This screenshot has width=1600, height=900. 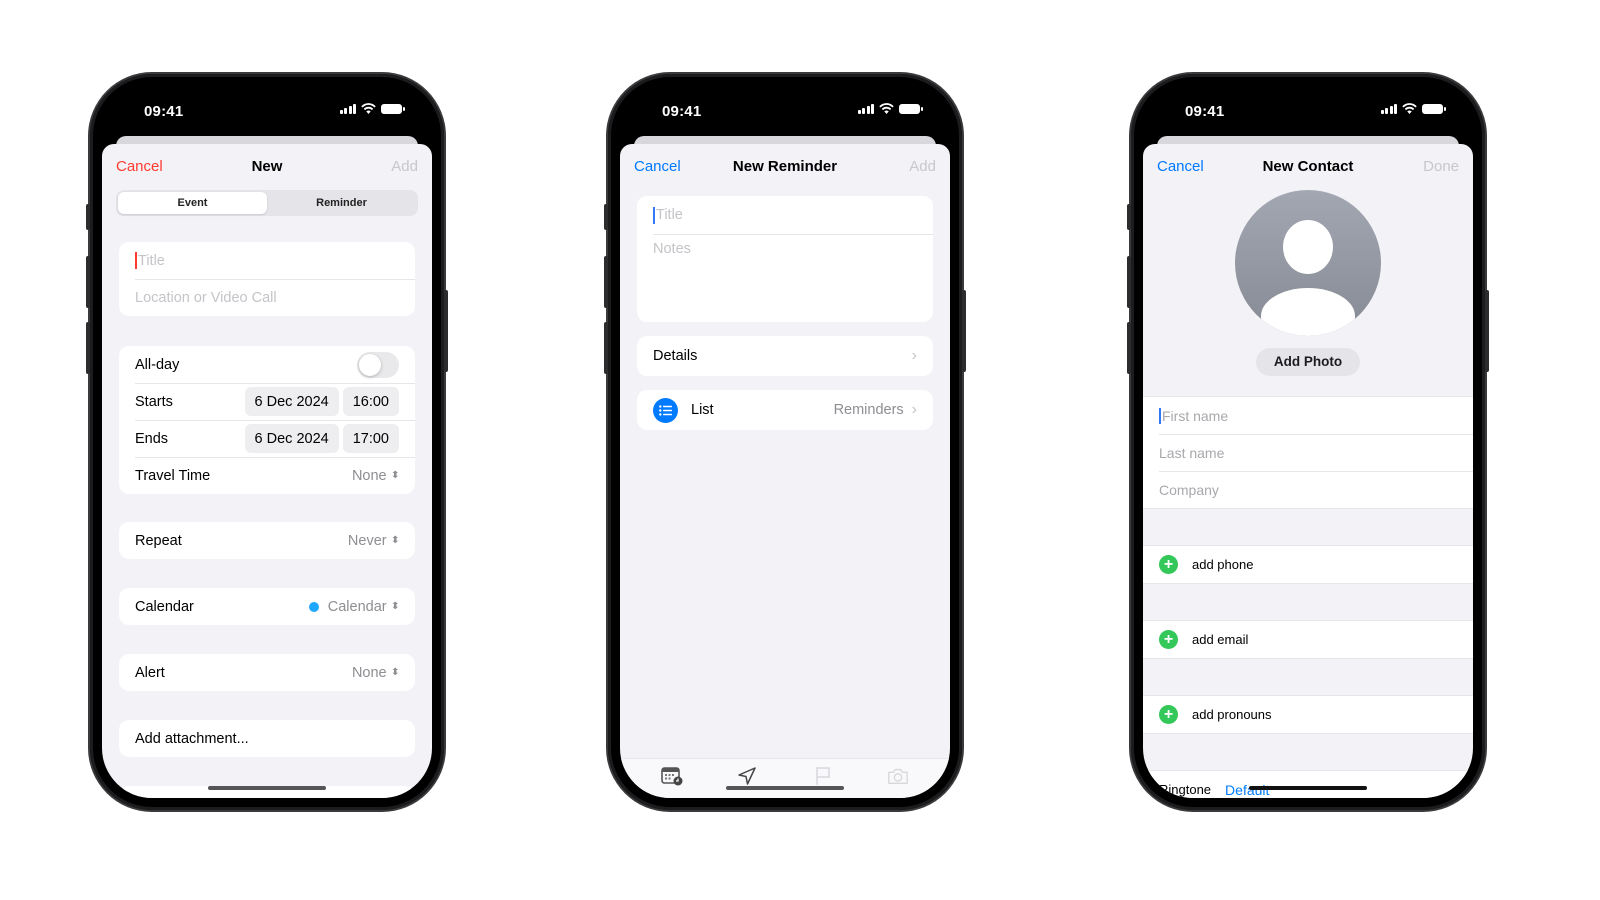 I want to click on calendar-row: Calendar Calendar ⬍, so click(x=267, y=606).